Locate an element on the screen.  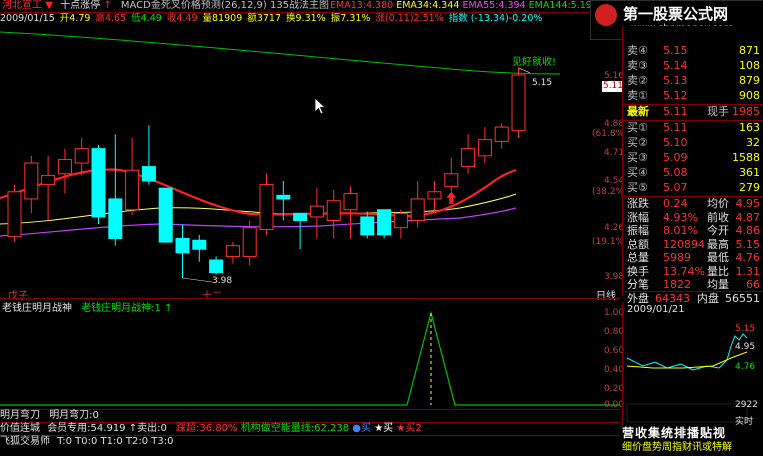
banner-line-1: 营收集统排播贴视 is located at coordinates (692, 433).